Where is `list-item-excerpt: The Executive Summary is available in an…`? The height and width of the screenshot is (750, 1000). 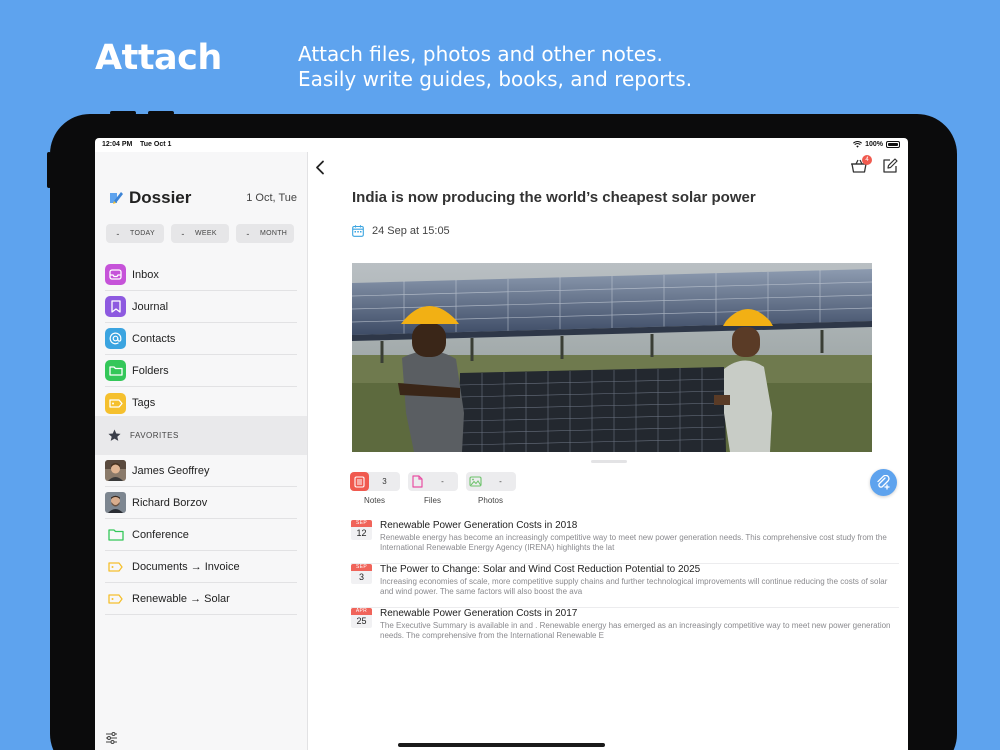 list-item-excerpt: The Executive Summary is available in an… is located at coordinates (635, 630).